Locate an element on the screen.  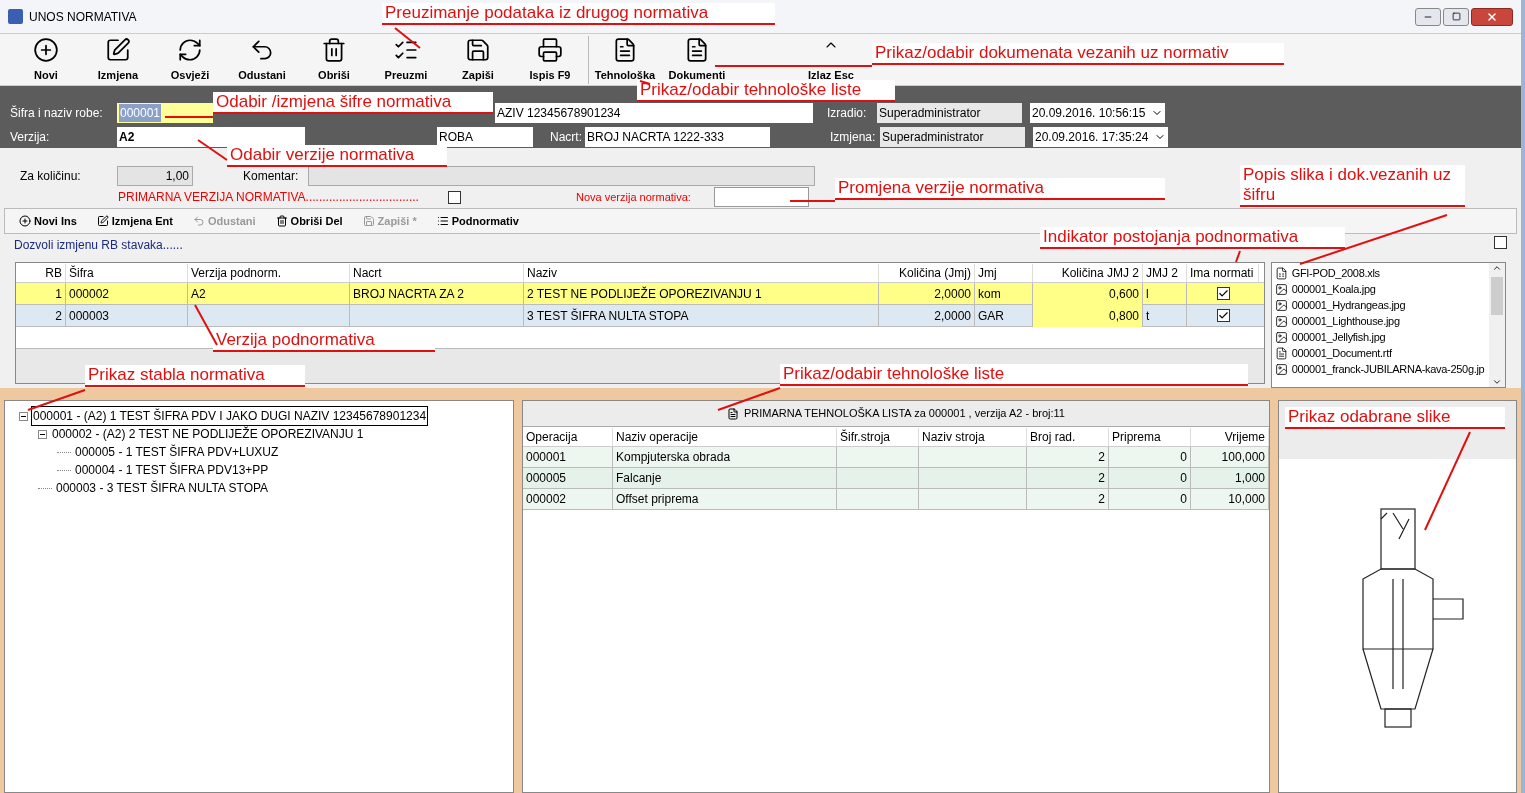
author-field: Superadministrator is located at coordinates (952, 137).